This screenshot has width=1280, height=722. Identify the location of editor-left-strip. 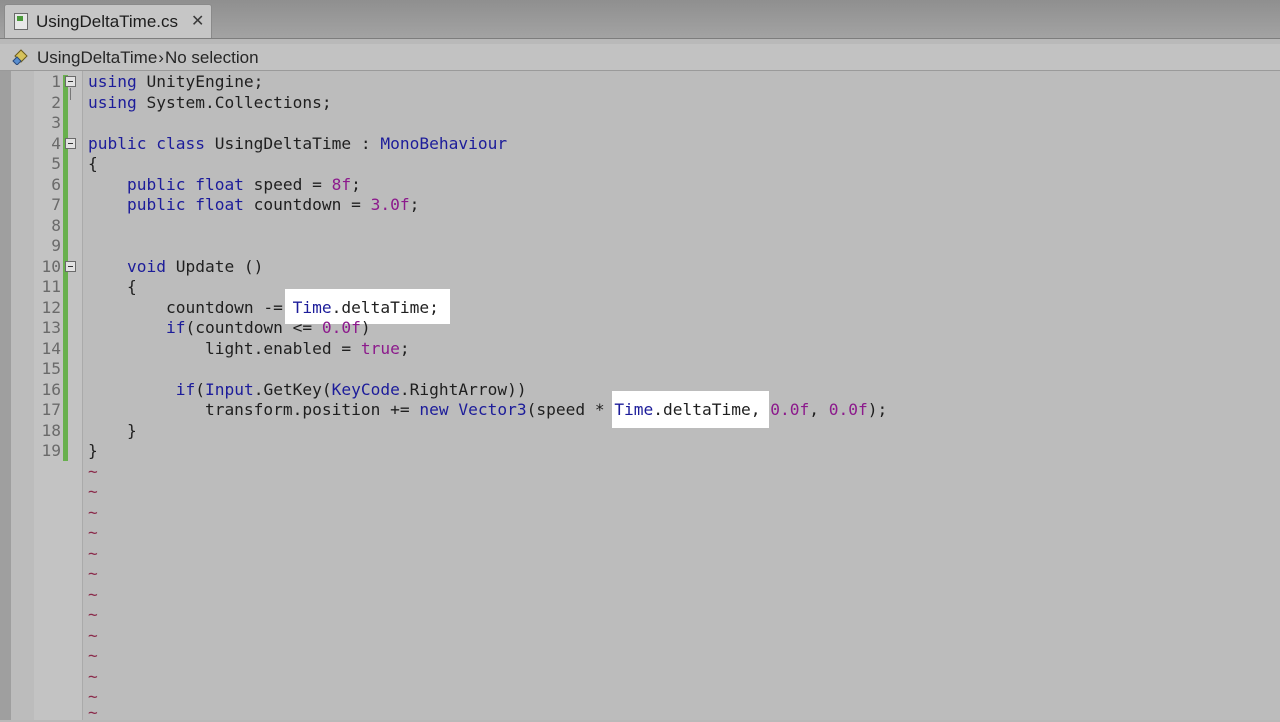
(5, 395).